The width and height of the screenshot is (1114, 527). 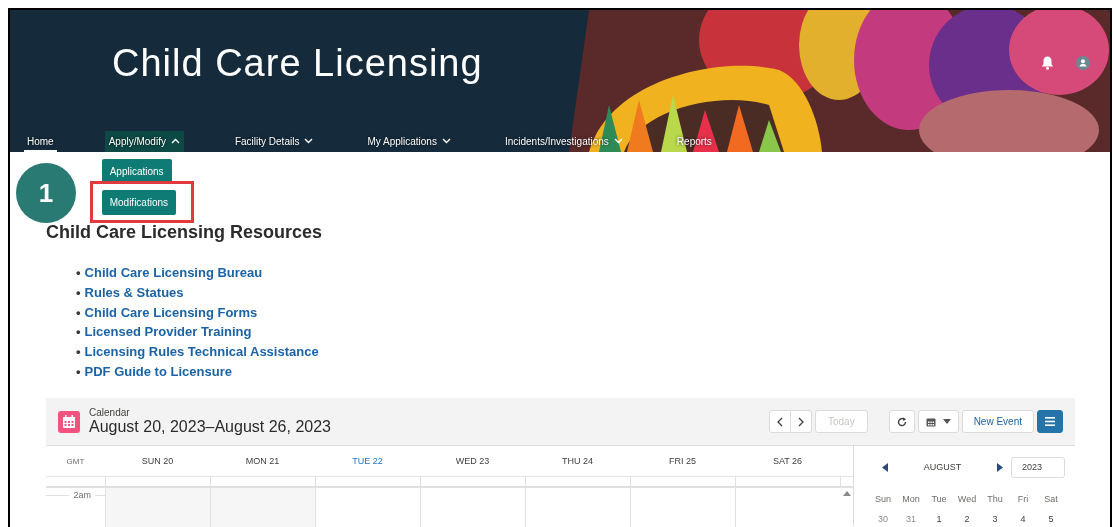 I want to click on date-cell: 5, so click(x=1051, y=519).